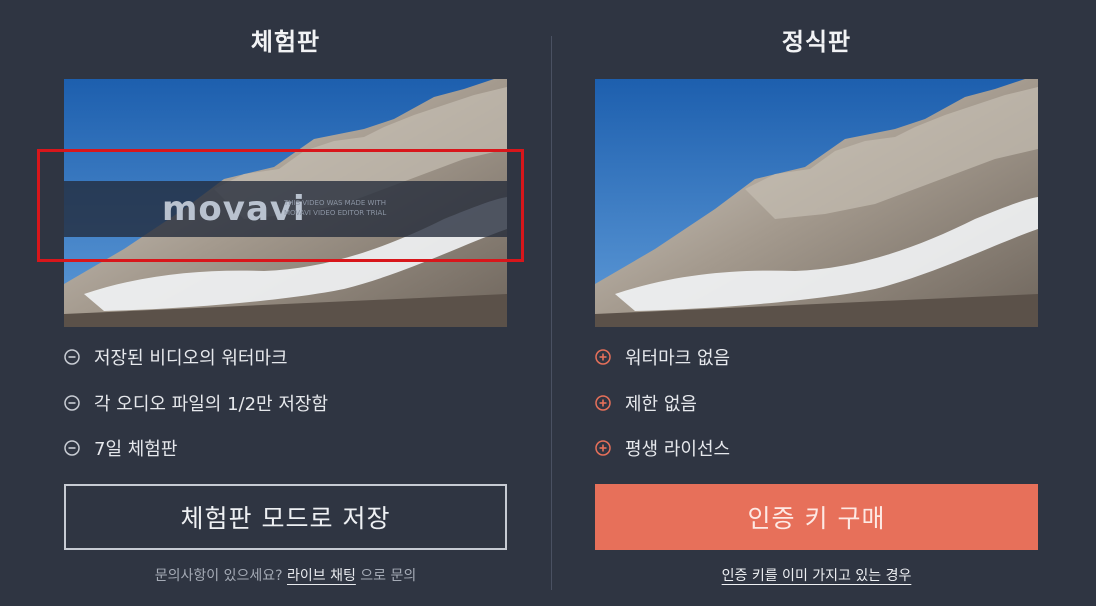 This screenshot has width=1096, height=606. What do you see at coordinates (388, 576) in the screenshot?
I see `help-suffix-text: 으로 문의` at bounding box center [388, 576].